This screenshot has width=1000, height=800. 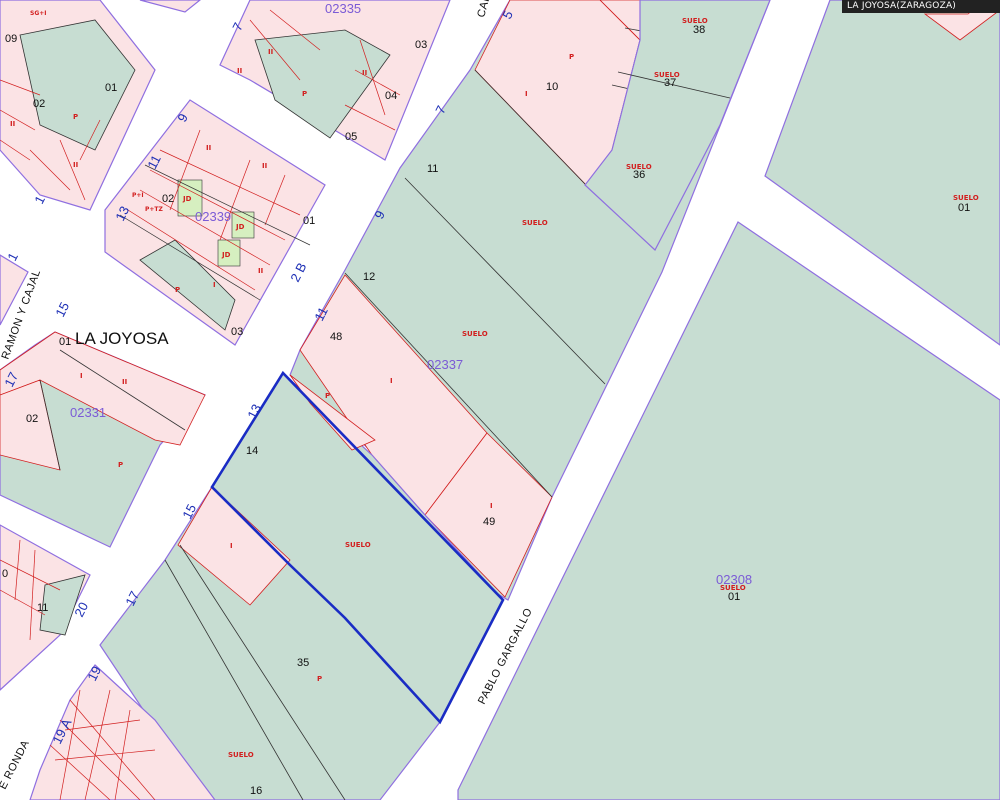 What do you see at coordinates (445, 364) in the screenshot?
I see `block-label-02337: 02337` at bounding box center [445, 364].